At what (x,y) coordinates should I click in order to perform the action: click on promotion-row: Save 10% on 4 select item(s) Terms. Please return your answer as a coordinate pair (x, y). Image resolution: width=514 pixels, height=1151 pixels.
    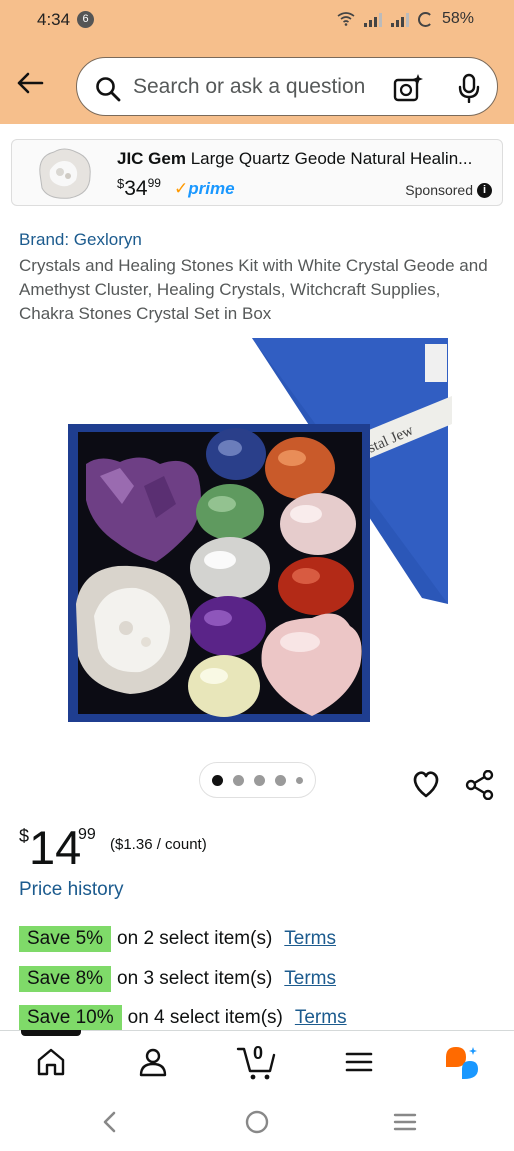
    Looking at the image, I should click on (183, 1018).